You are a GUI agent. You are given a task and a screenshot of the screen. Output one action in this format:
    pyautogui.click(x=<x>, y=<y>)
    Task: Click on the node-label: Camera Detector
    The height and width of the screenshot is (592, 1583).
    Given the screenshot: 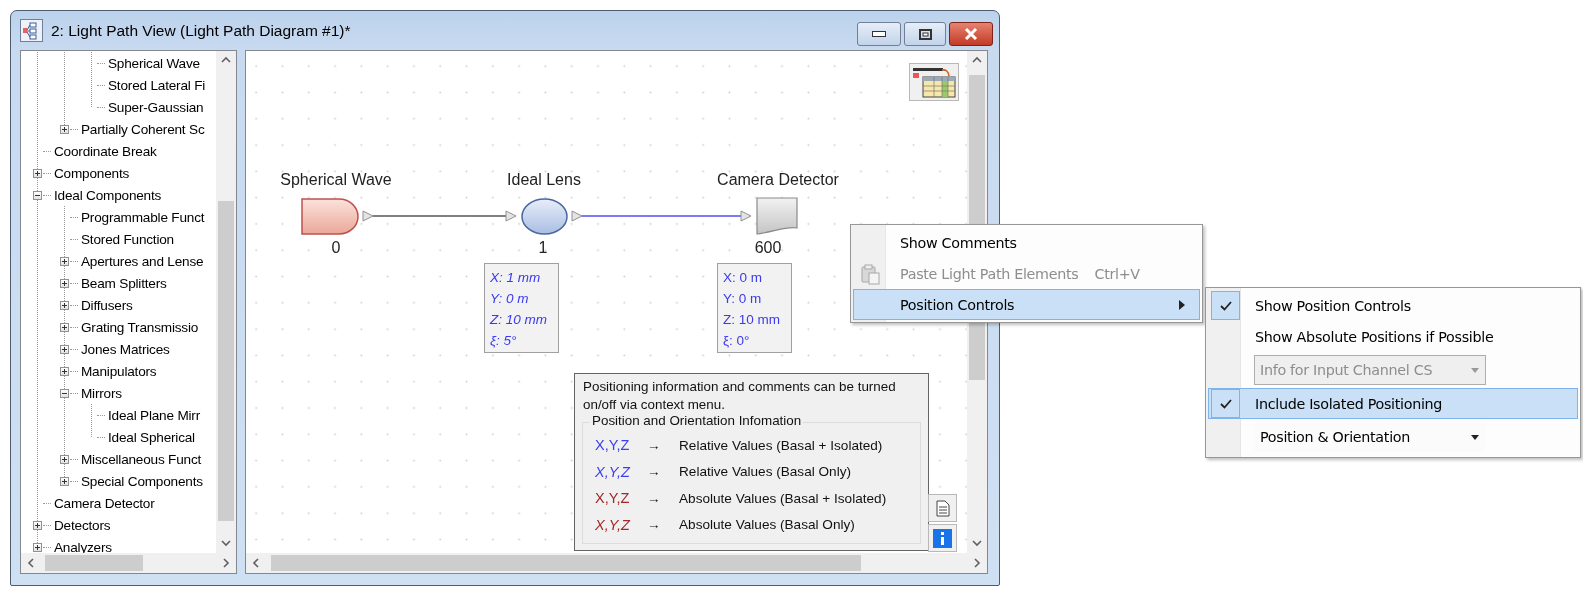 What is the action you would take?
    pyautogui.click(x=778, y=180)
    